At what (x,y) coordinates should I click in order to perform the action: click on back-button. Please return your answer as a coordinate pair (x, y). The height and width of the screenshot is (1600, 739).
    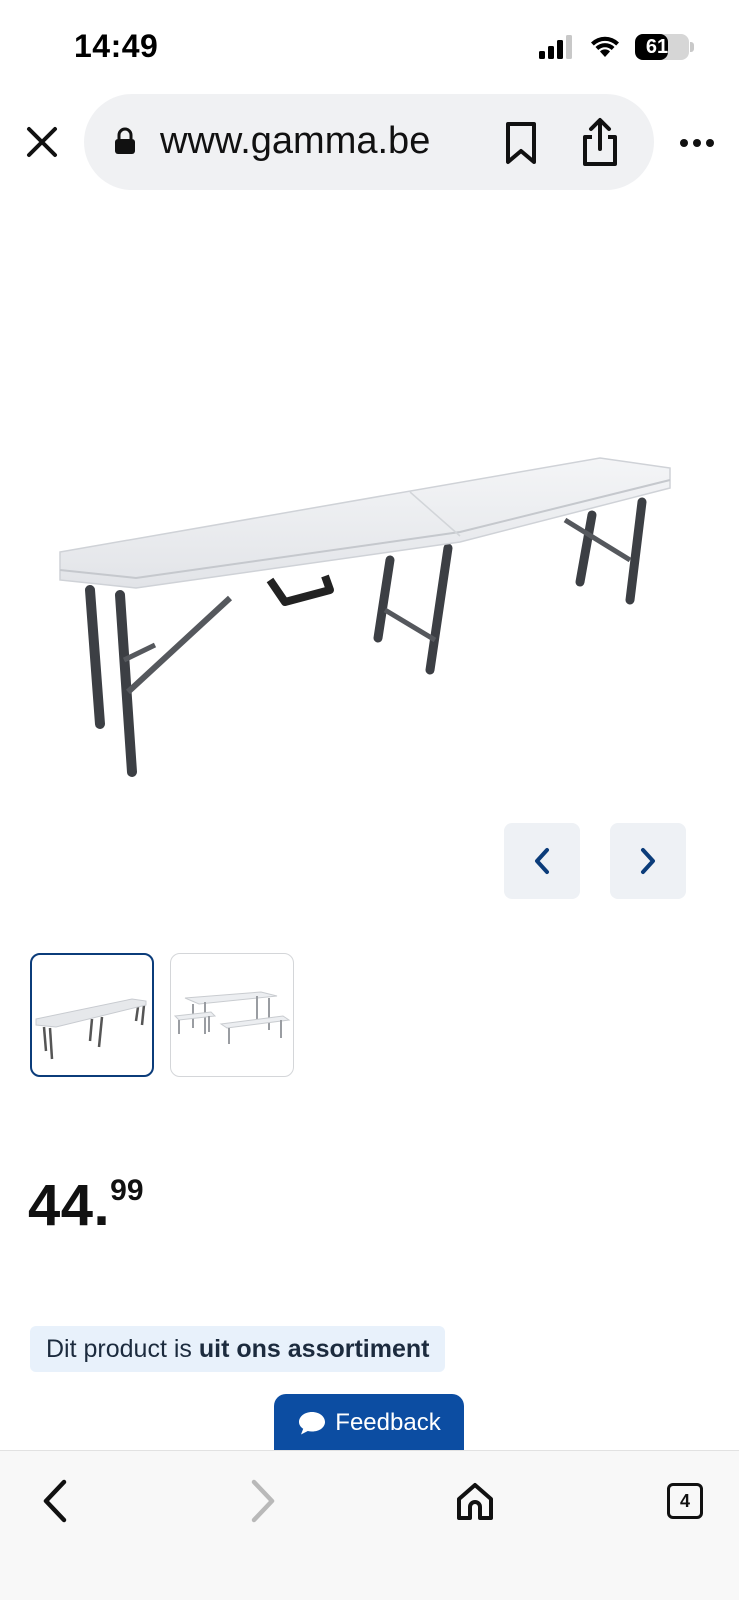
    Looking at the image, I should click on (55, 1501).